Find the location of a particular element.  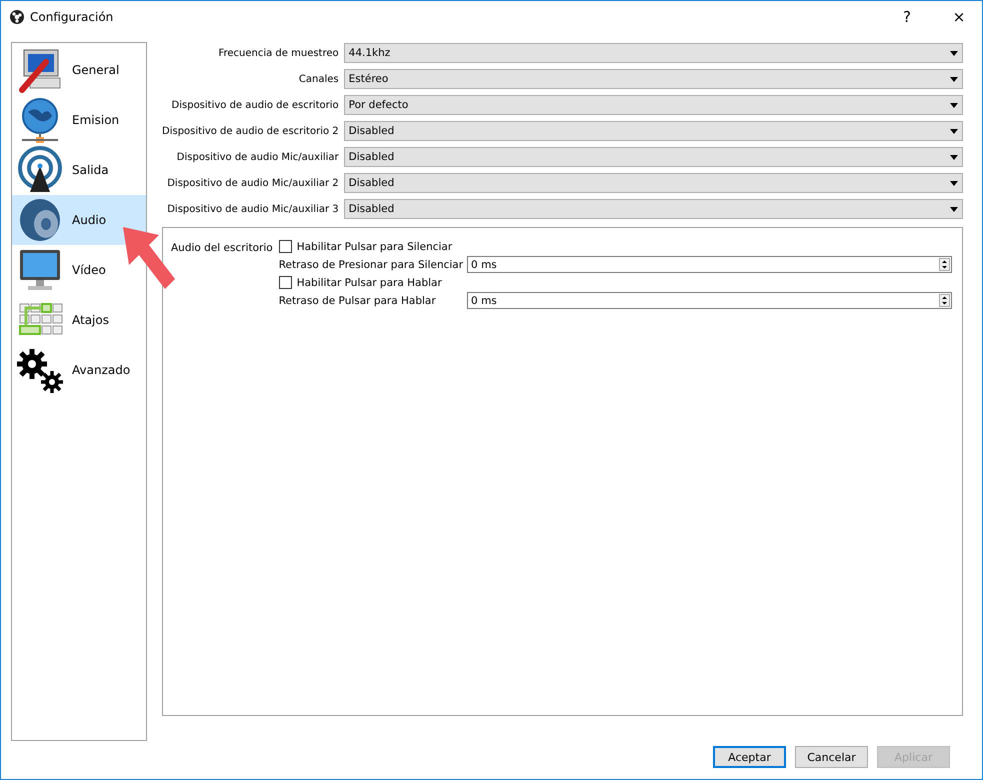

checkbox-label: Habilitar Pulsar para Silenciar is located at coordinates (374, 246).